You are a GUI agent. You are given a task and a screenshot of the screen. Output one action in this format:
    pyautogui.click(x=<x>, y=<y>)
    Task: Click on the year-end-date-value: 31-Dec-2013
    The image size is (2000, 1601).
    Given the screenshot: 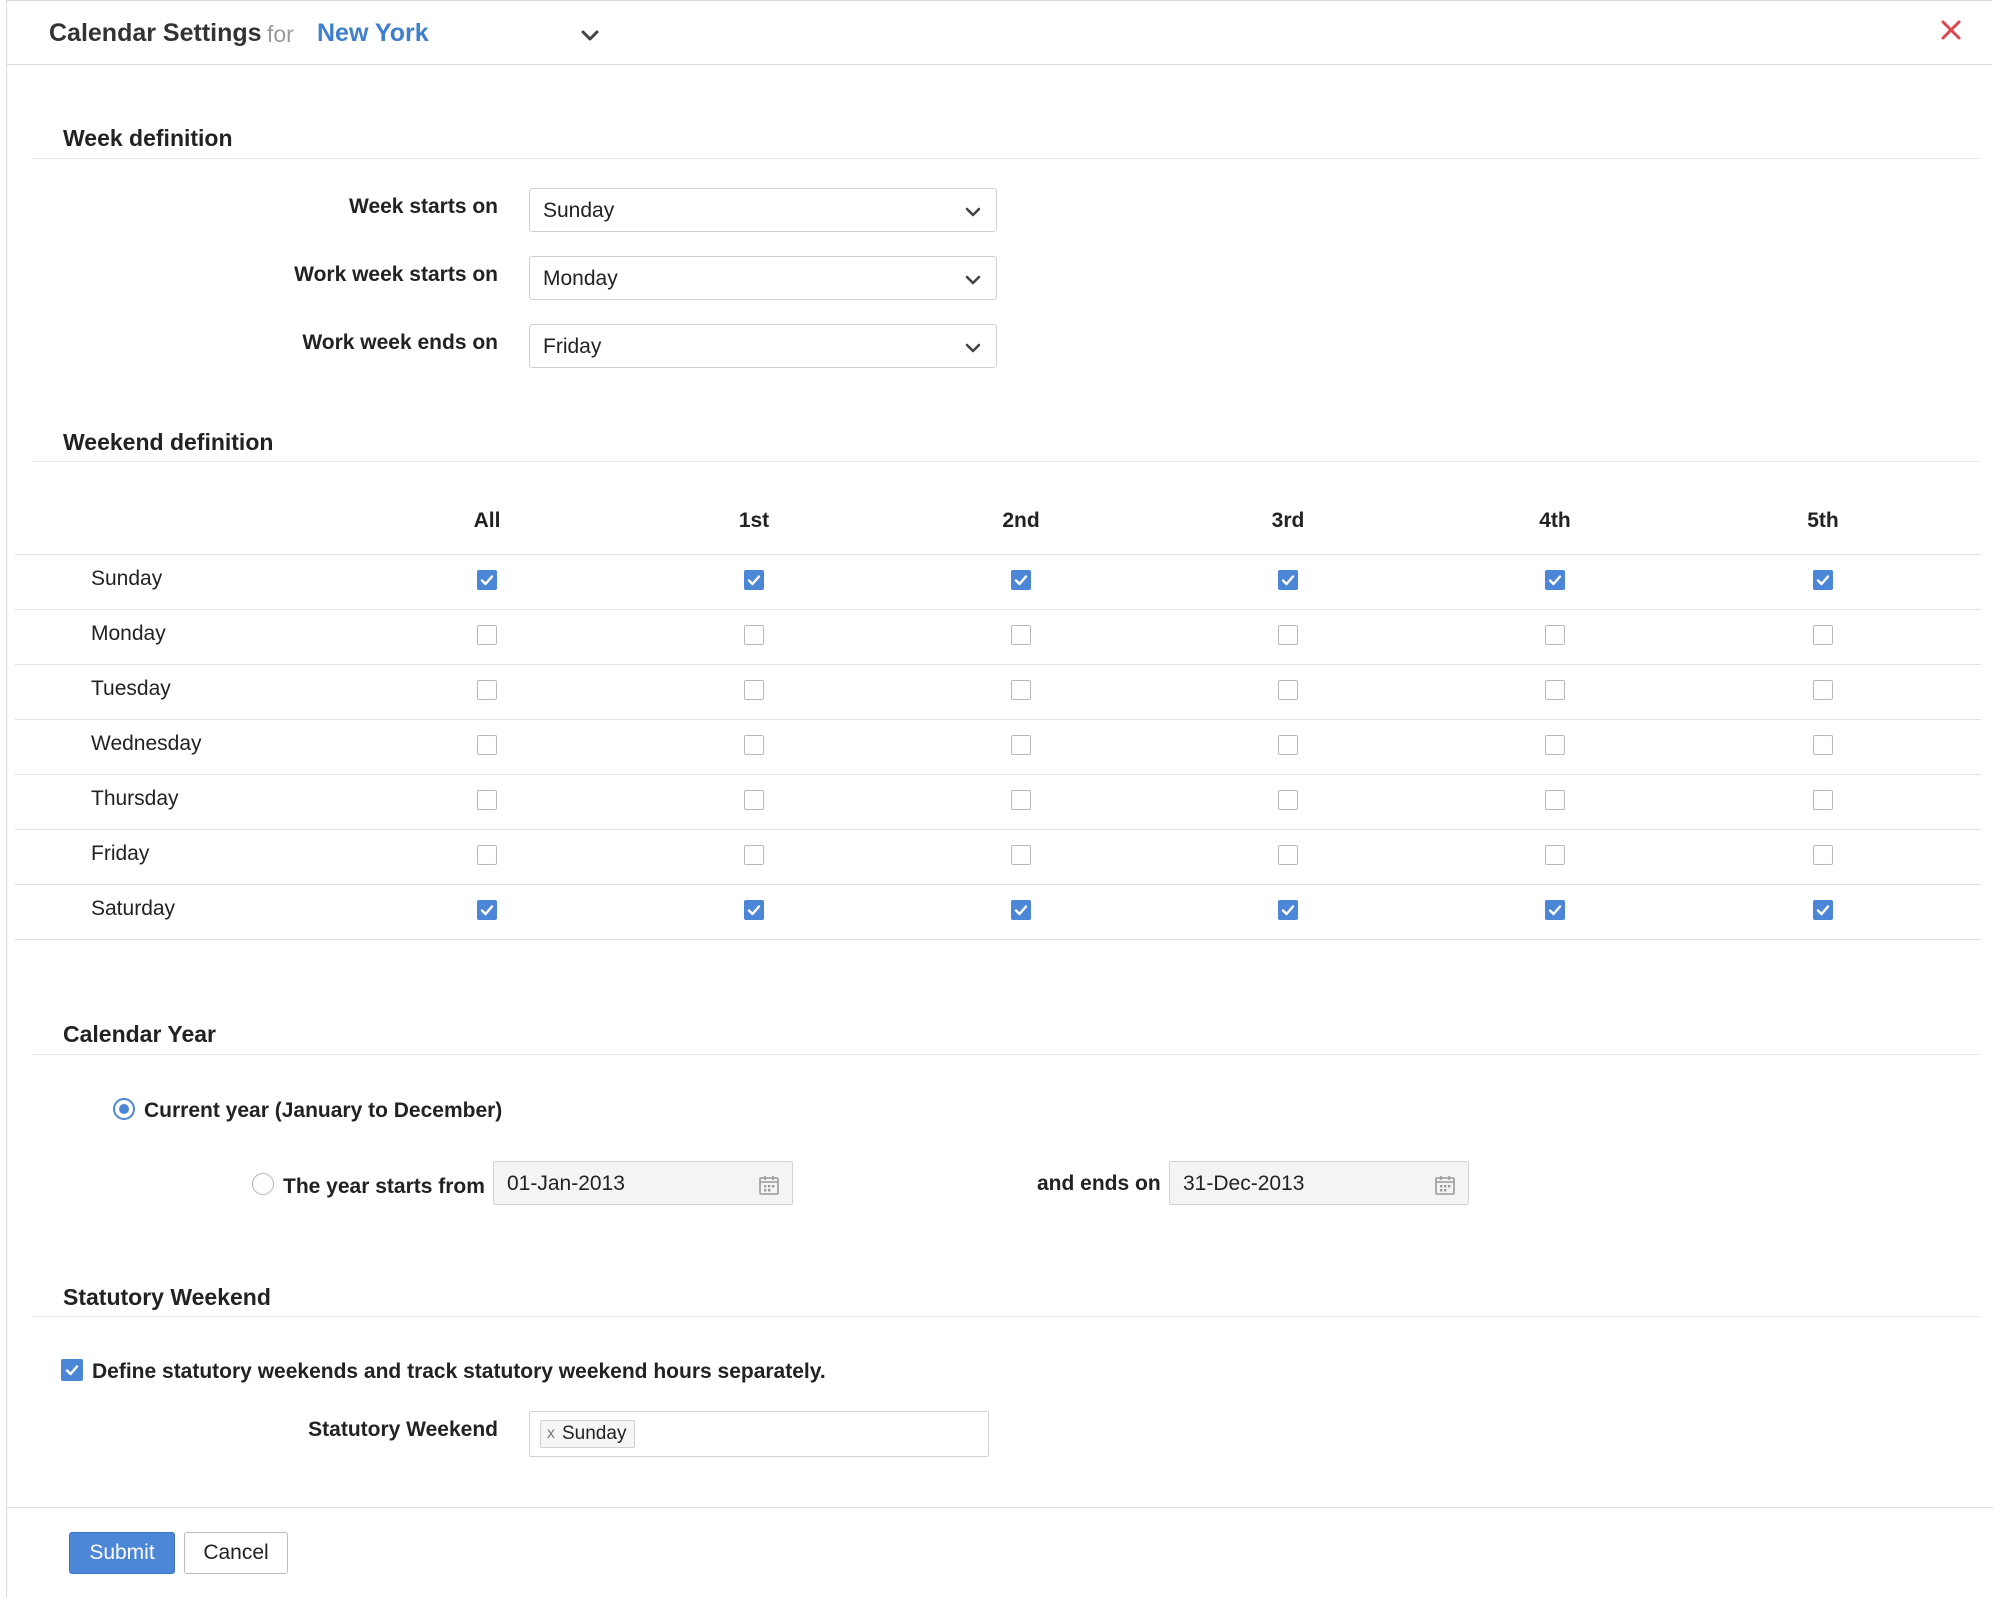 What is the action you would take?
    pyautogui.click(x=1244, y=1183)
    